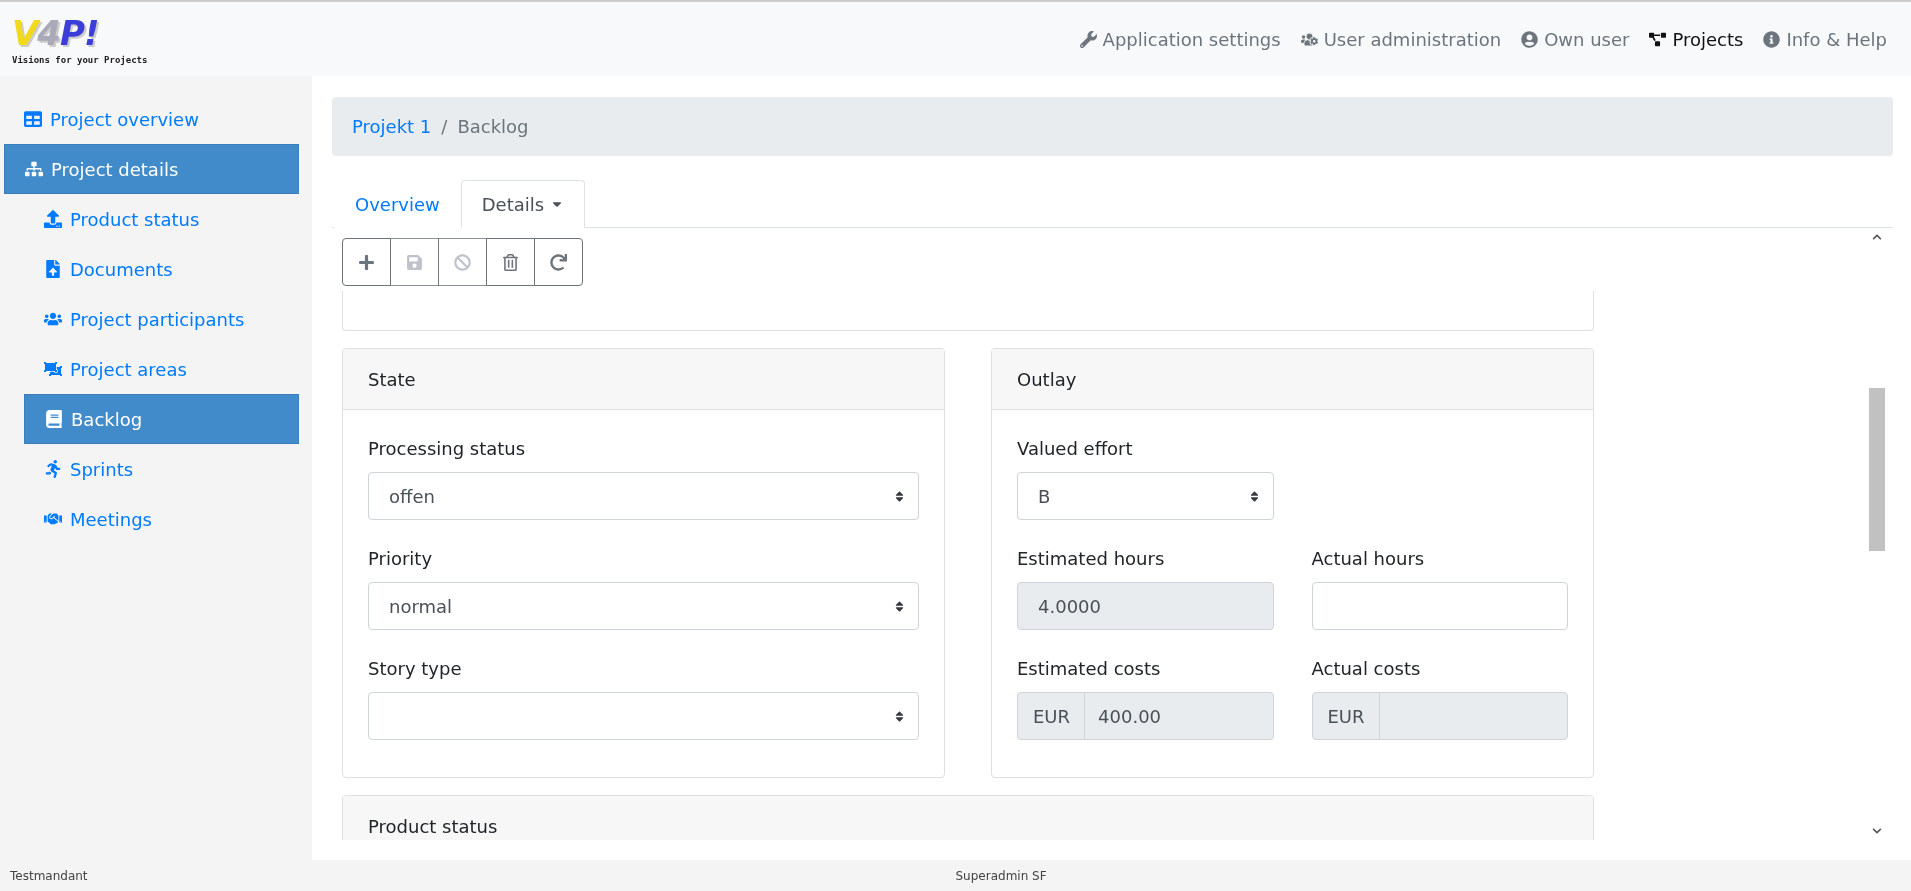 Image resolution: width=1911 pixels, height=891 pixels. Describe the element at coordinates (161, 369) in the screenshot. I see `sidebar-item: Project areas` at that location.